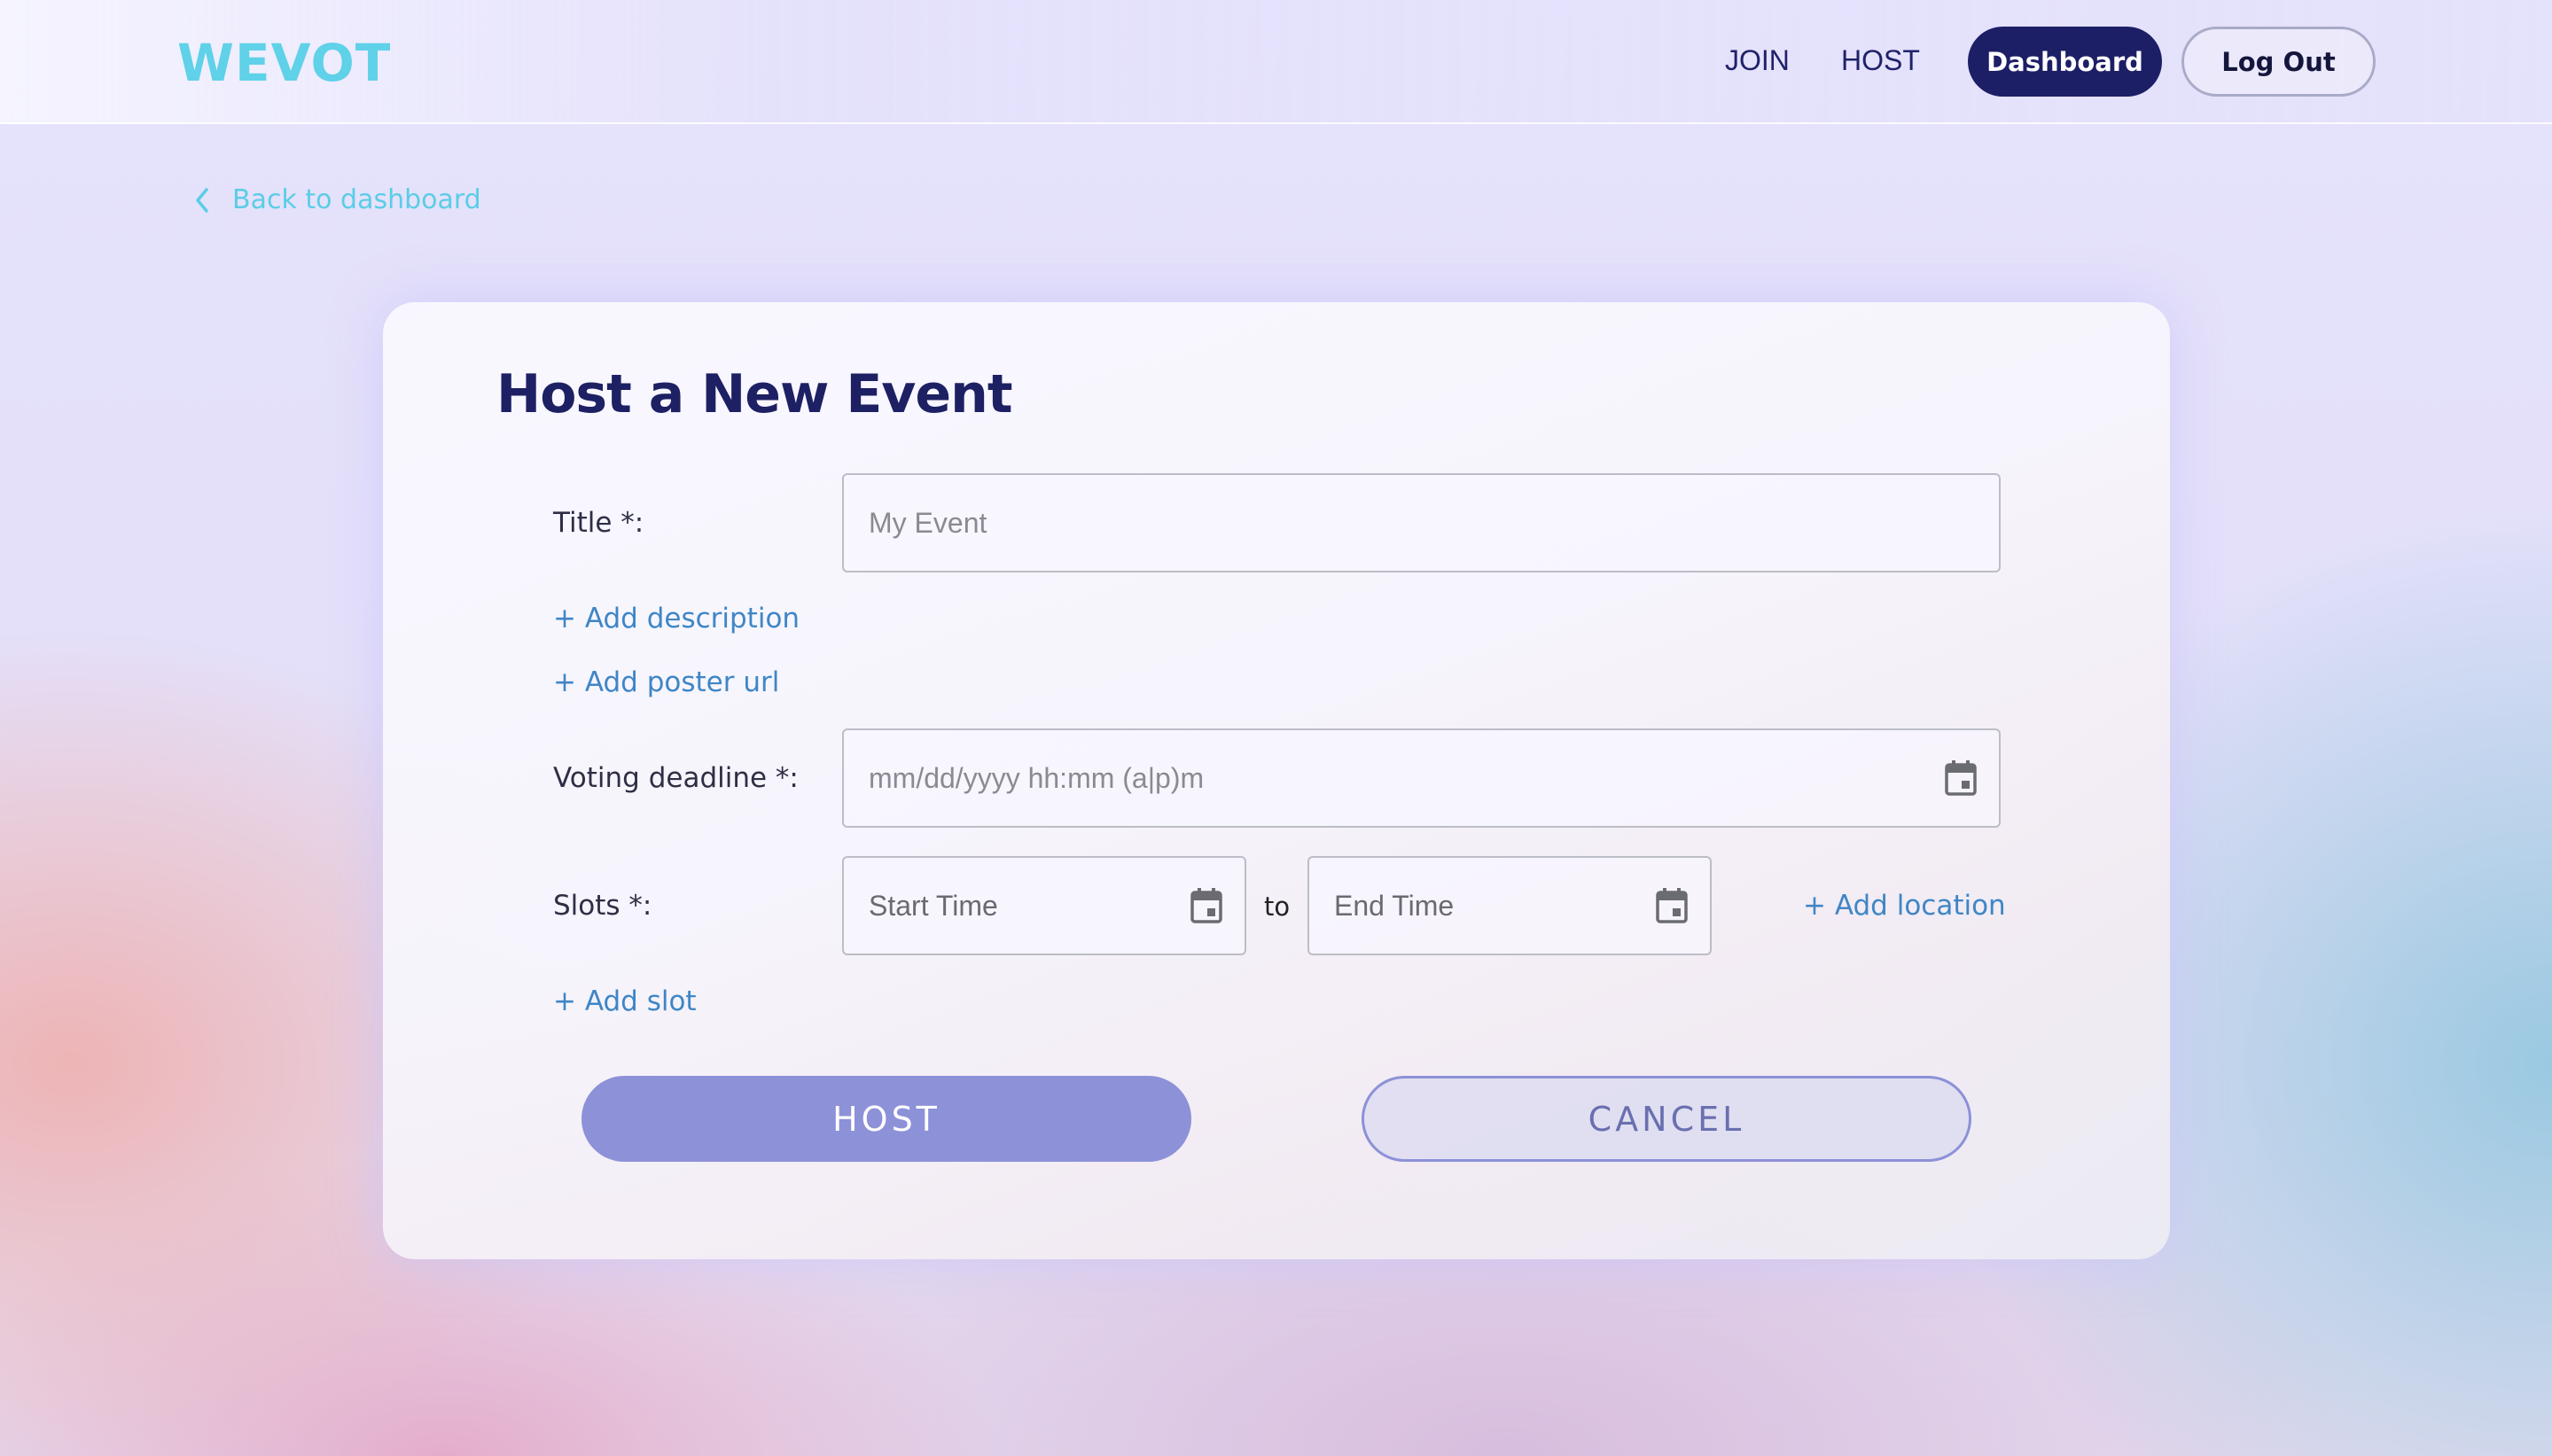 This screenshot has height=1456, width=2552. I want to click on back-to-dashboard-link: Back to dashboard, so click(337, 200).